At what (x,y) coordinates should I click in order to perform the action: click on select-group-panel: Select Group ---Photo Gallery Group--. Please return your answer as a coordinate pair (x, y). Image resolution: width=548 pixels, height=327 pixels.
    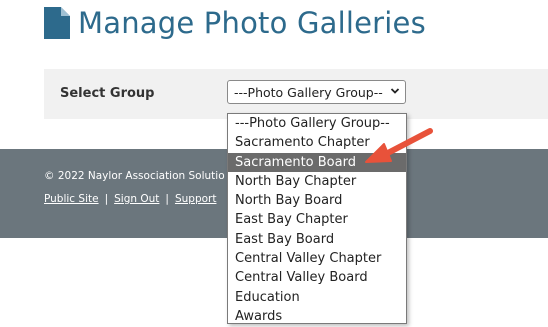
    Looking at the image, I should click on (296, 94).